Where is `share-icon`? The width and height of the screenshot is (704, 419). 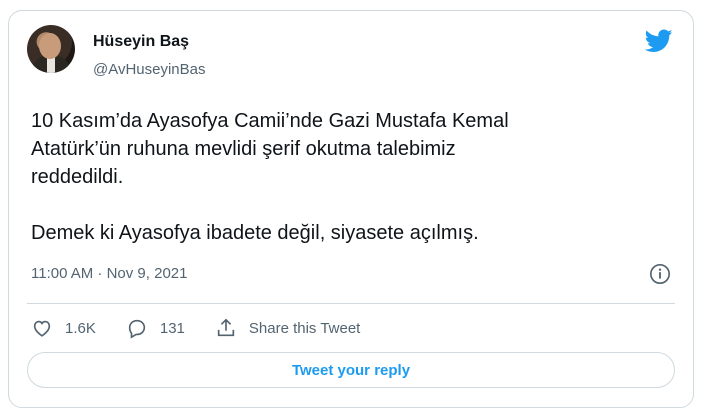 share-icon is located at coordinates (226, 327).